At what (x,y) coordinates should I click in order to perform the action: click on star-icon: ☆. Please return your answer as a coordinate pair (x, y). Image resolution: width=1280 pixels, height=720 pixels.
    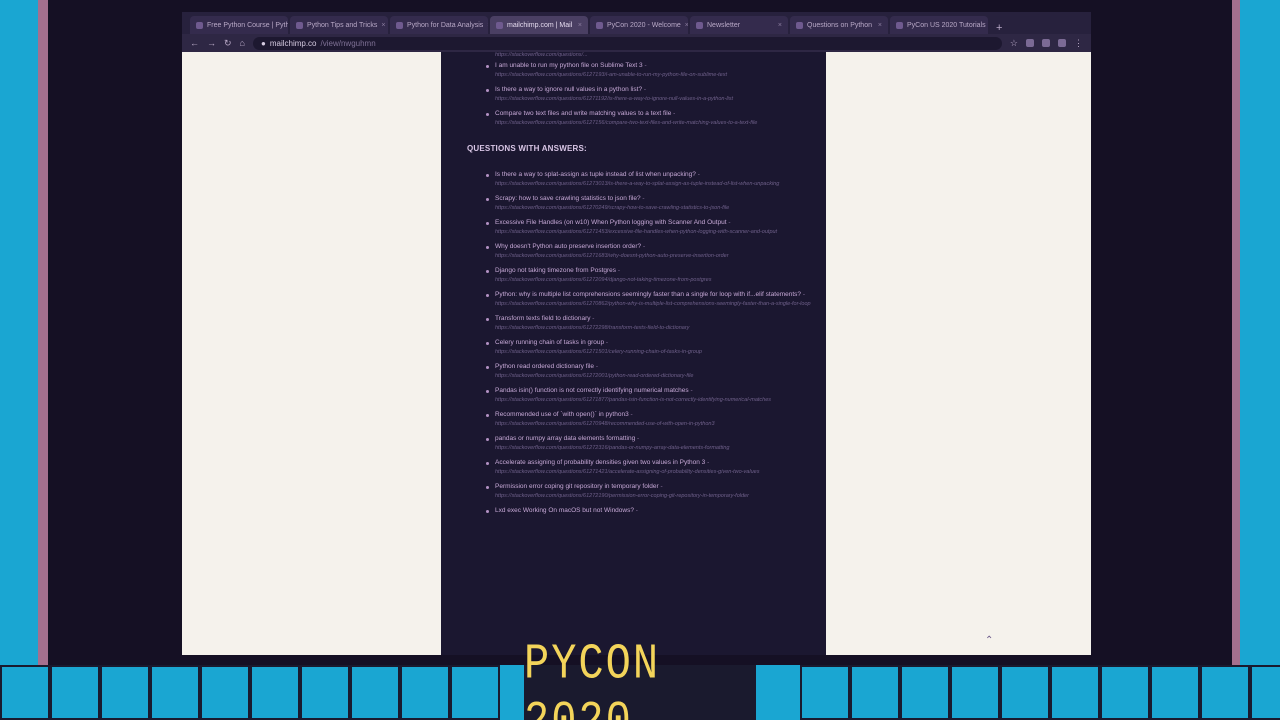
    Looking at the image, I should click on (1014, 43).